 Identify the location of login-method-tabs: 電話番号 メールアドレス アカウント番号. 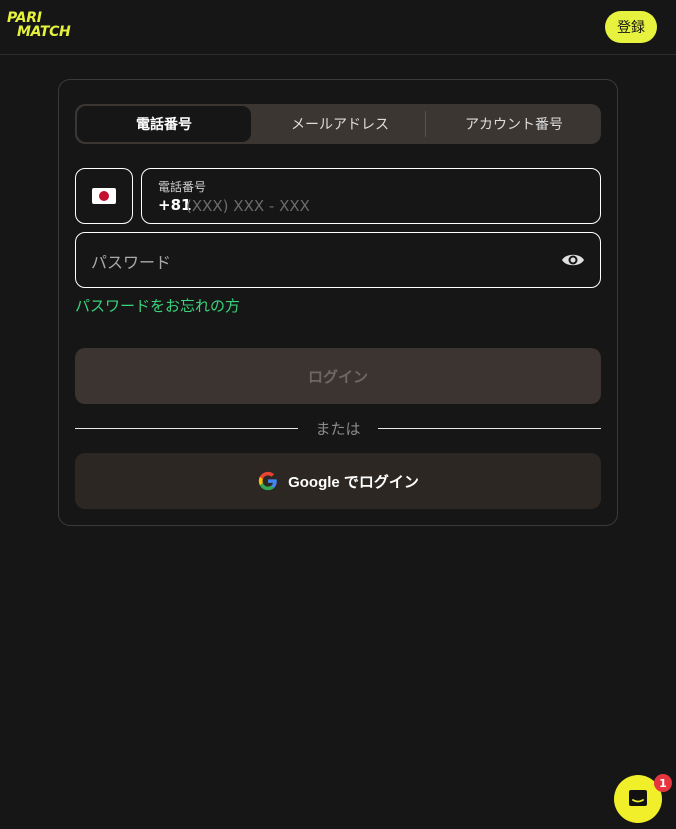
(338, 124).